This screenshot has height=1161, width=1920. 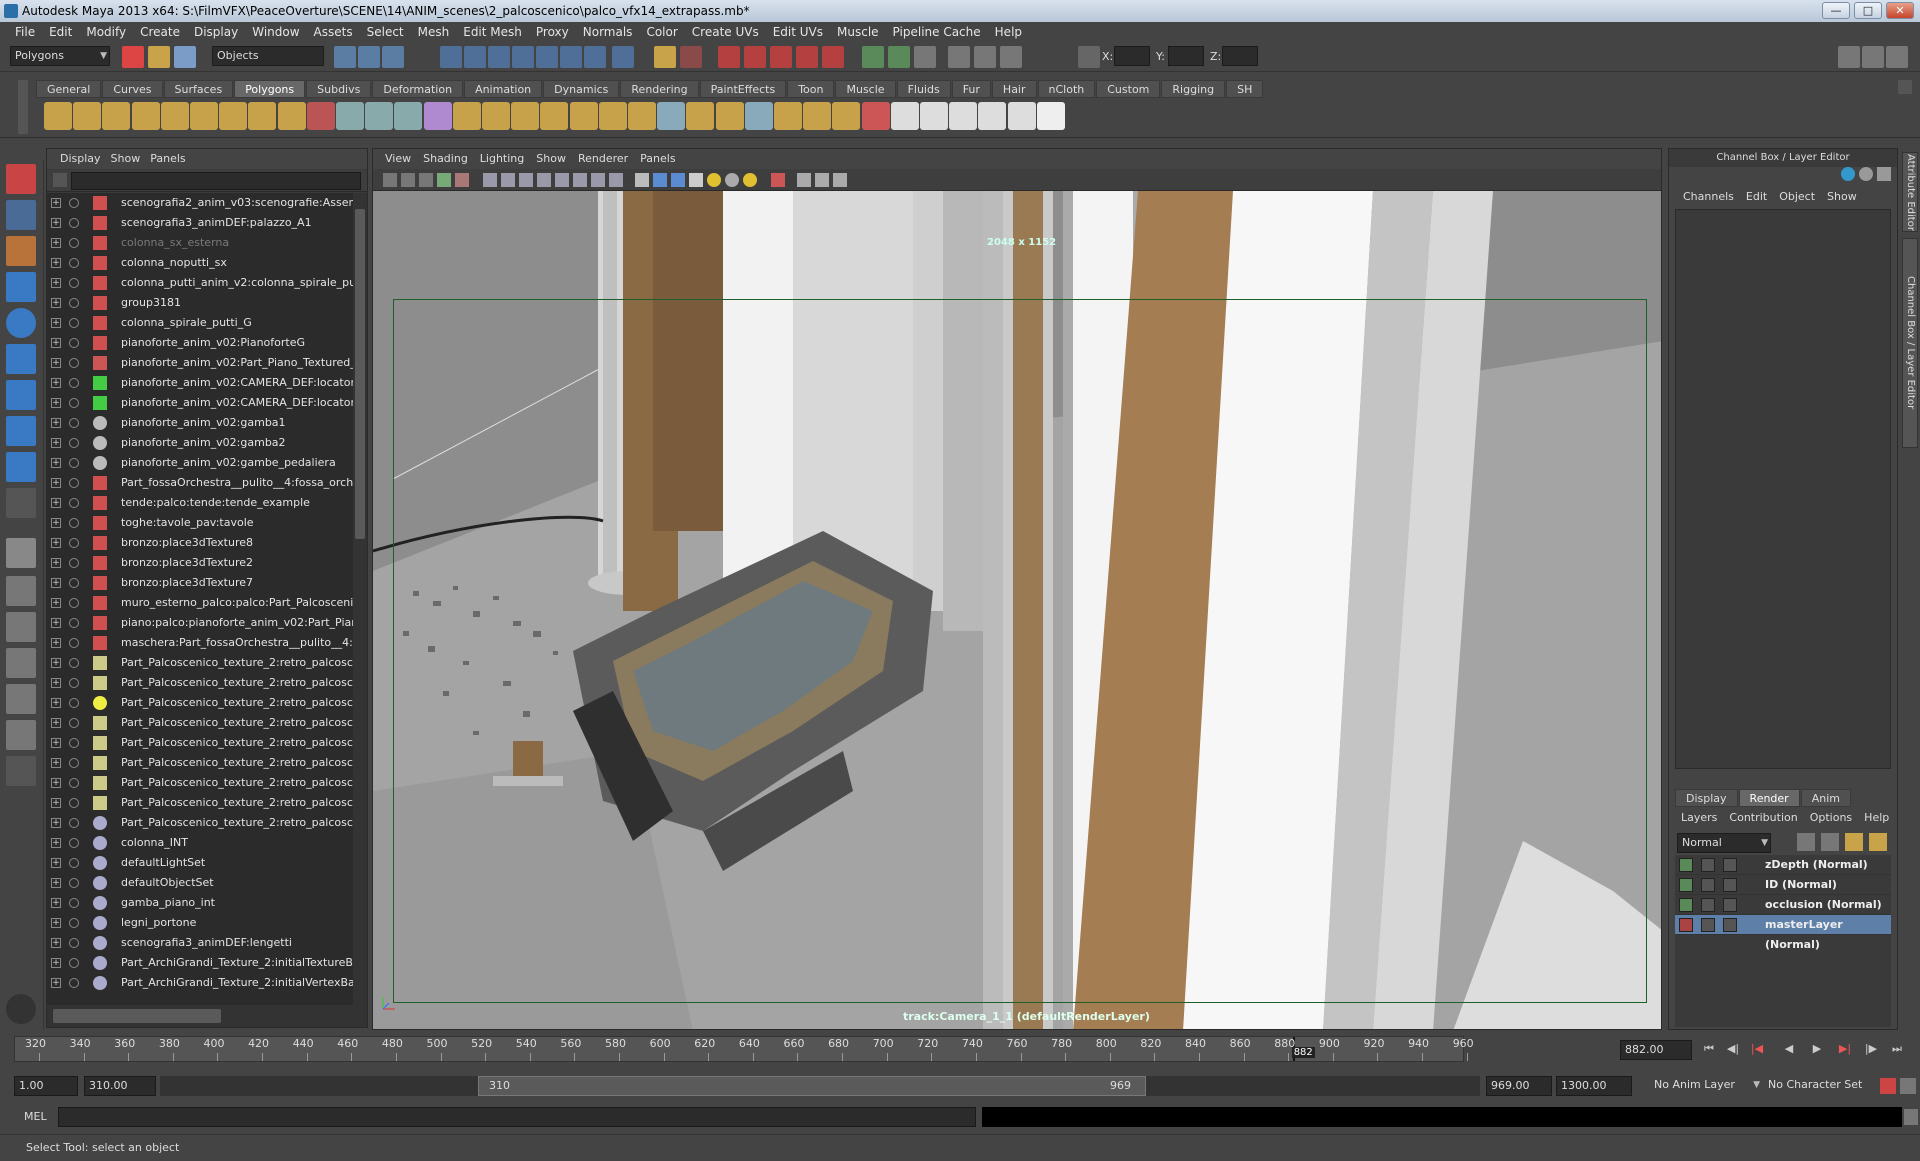 What do you see at coordinates (159, 57) in the screenshot?
I see `open-scene-icon` at bounding box center [159, 57].